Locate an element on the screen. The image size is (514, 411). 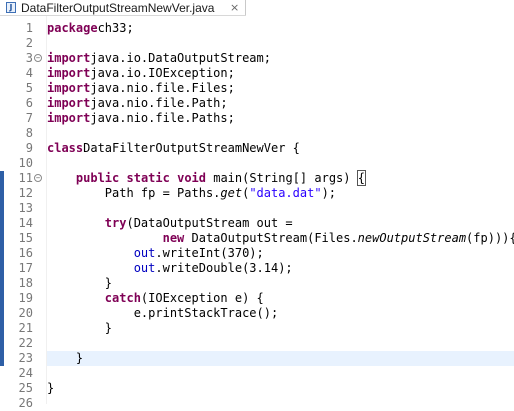
code-line: 18 } is located at coordinates (257, 283).